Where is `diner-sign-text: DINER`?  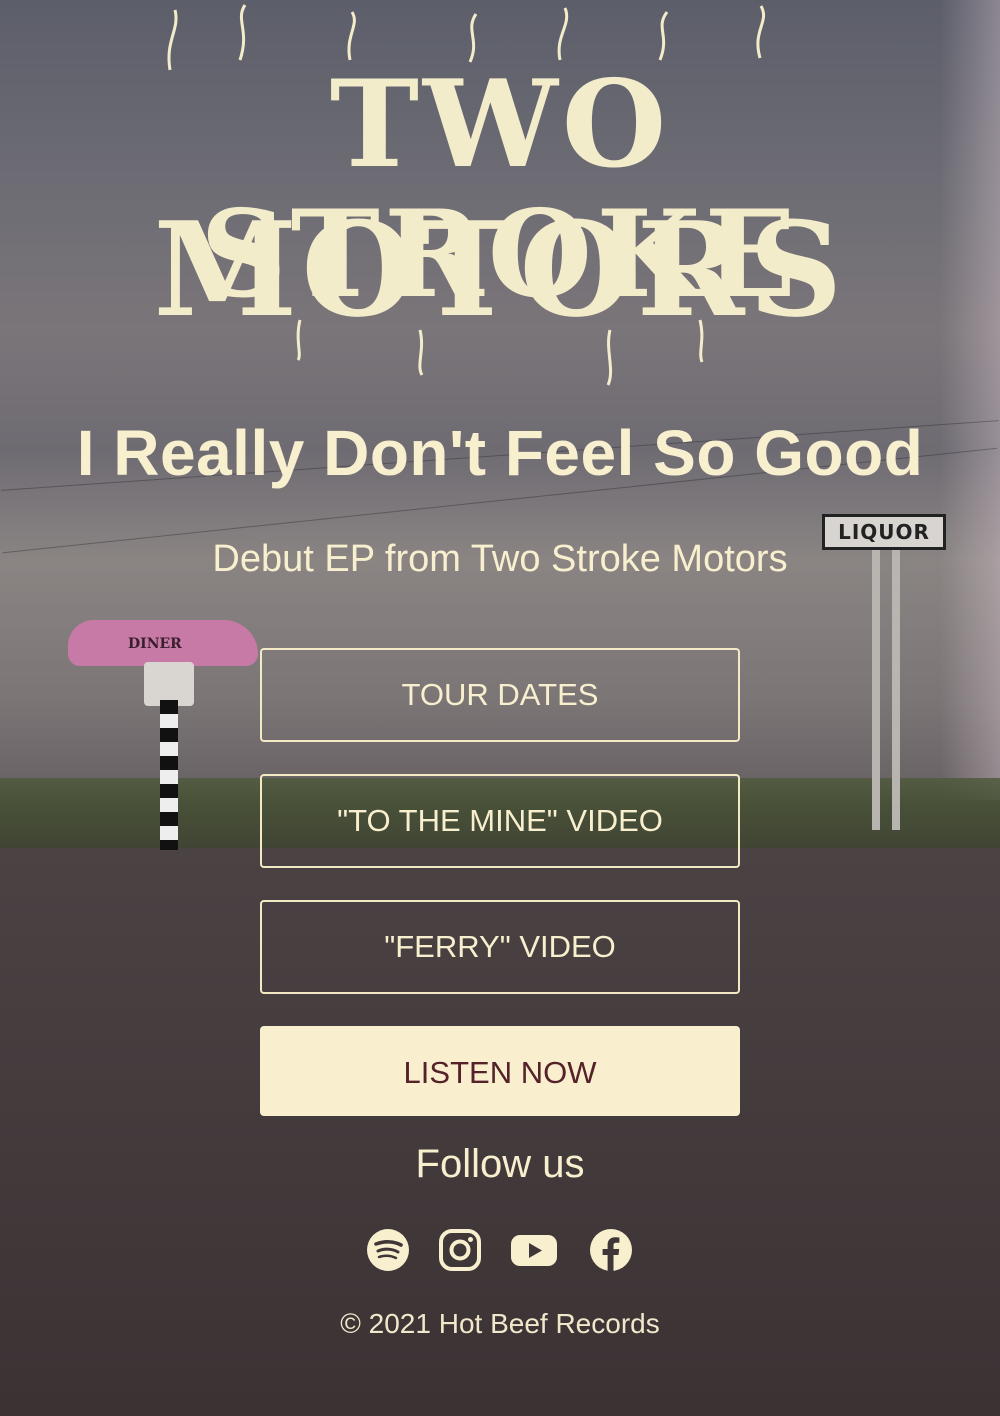
diner-sign-text: DINER is located at coordinates (155, 644).